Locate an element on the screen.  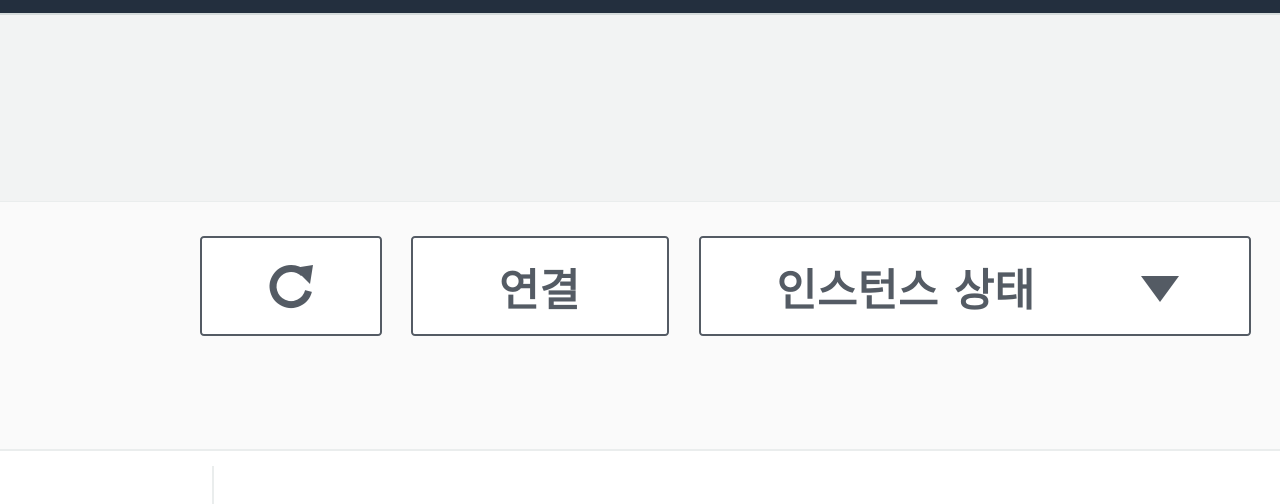
connect-button: 연결 is located at coordinates (540, 286).